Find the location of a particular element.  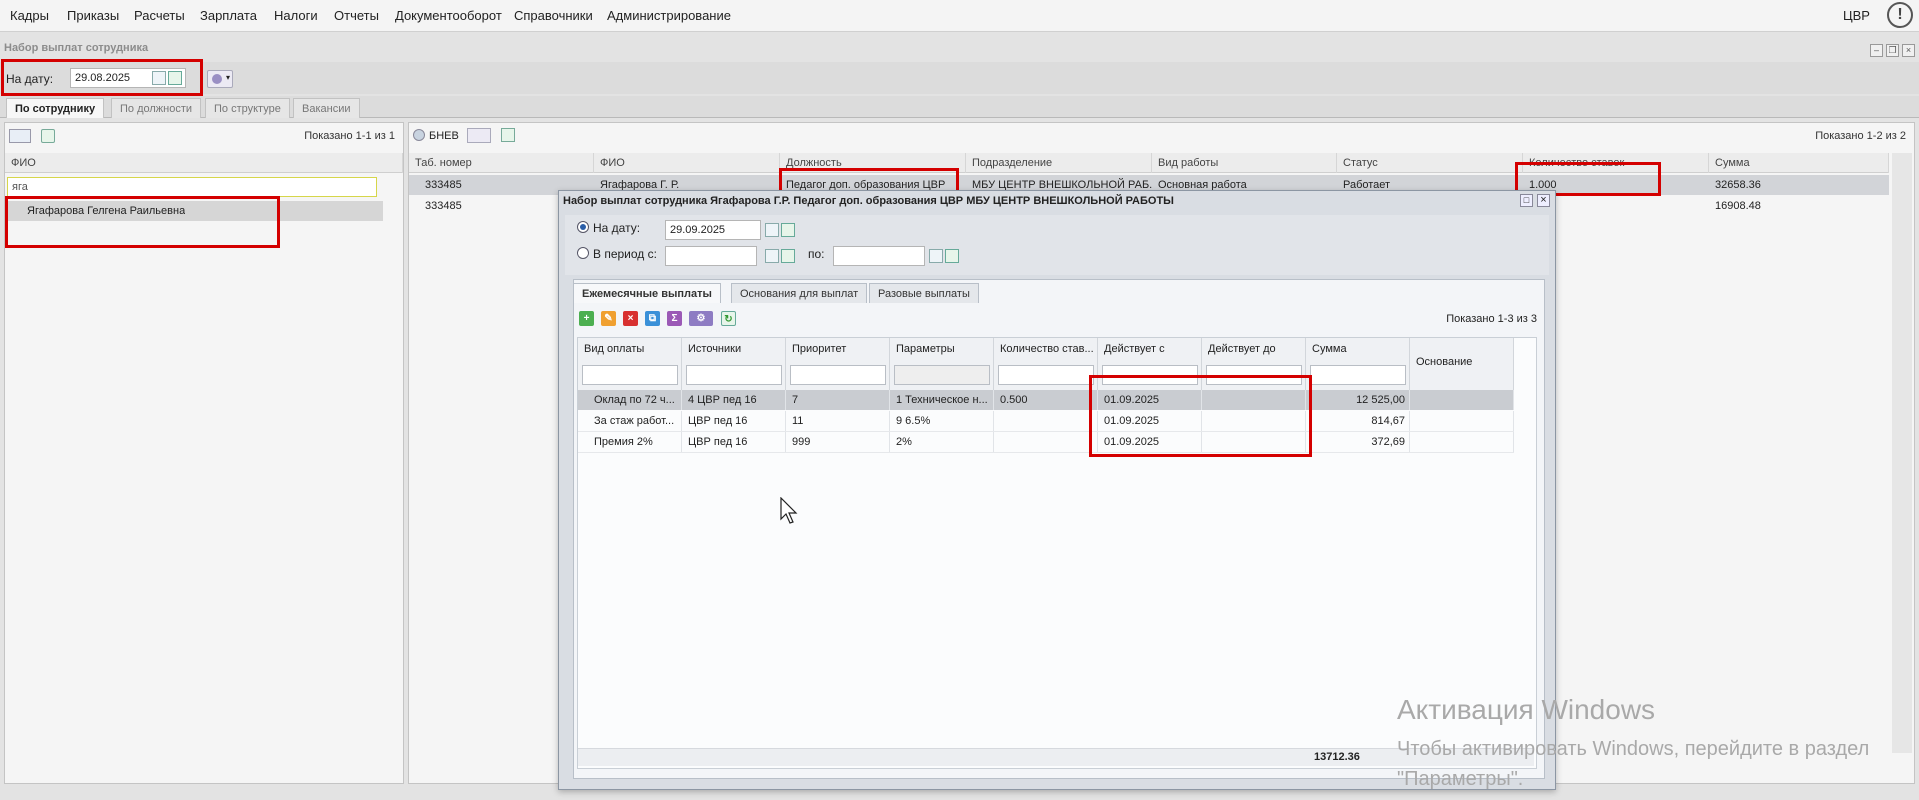

alert-icon: ! is located at coordinates (1900, 15).